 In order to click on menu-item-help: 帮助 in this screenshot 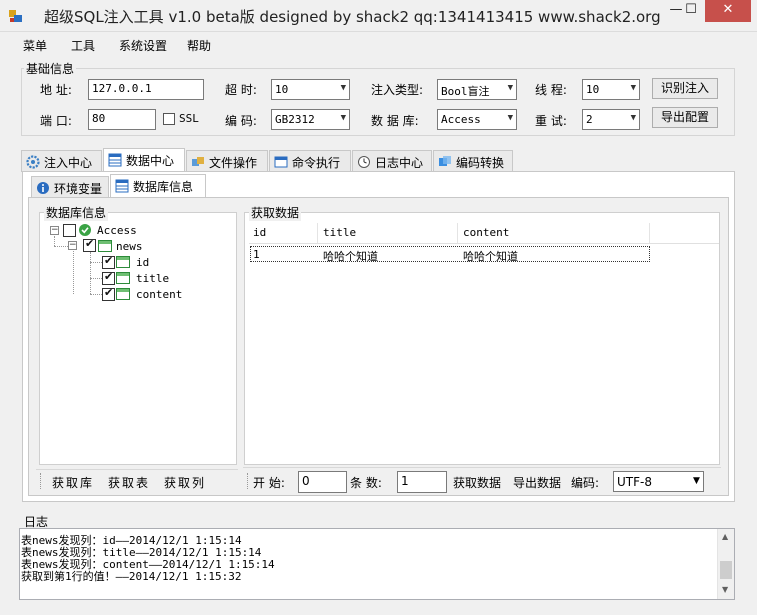, I will do `click(199, 45)`.